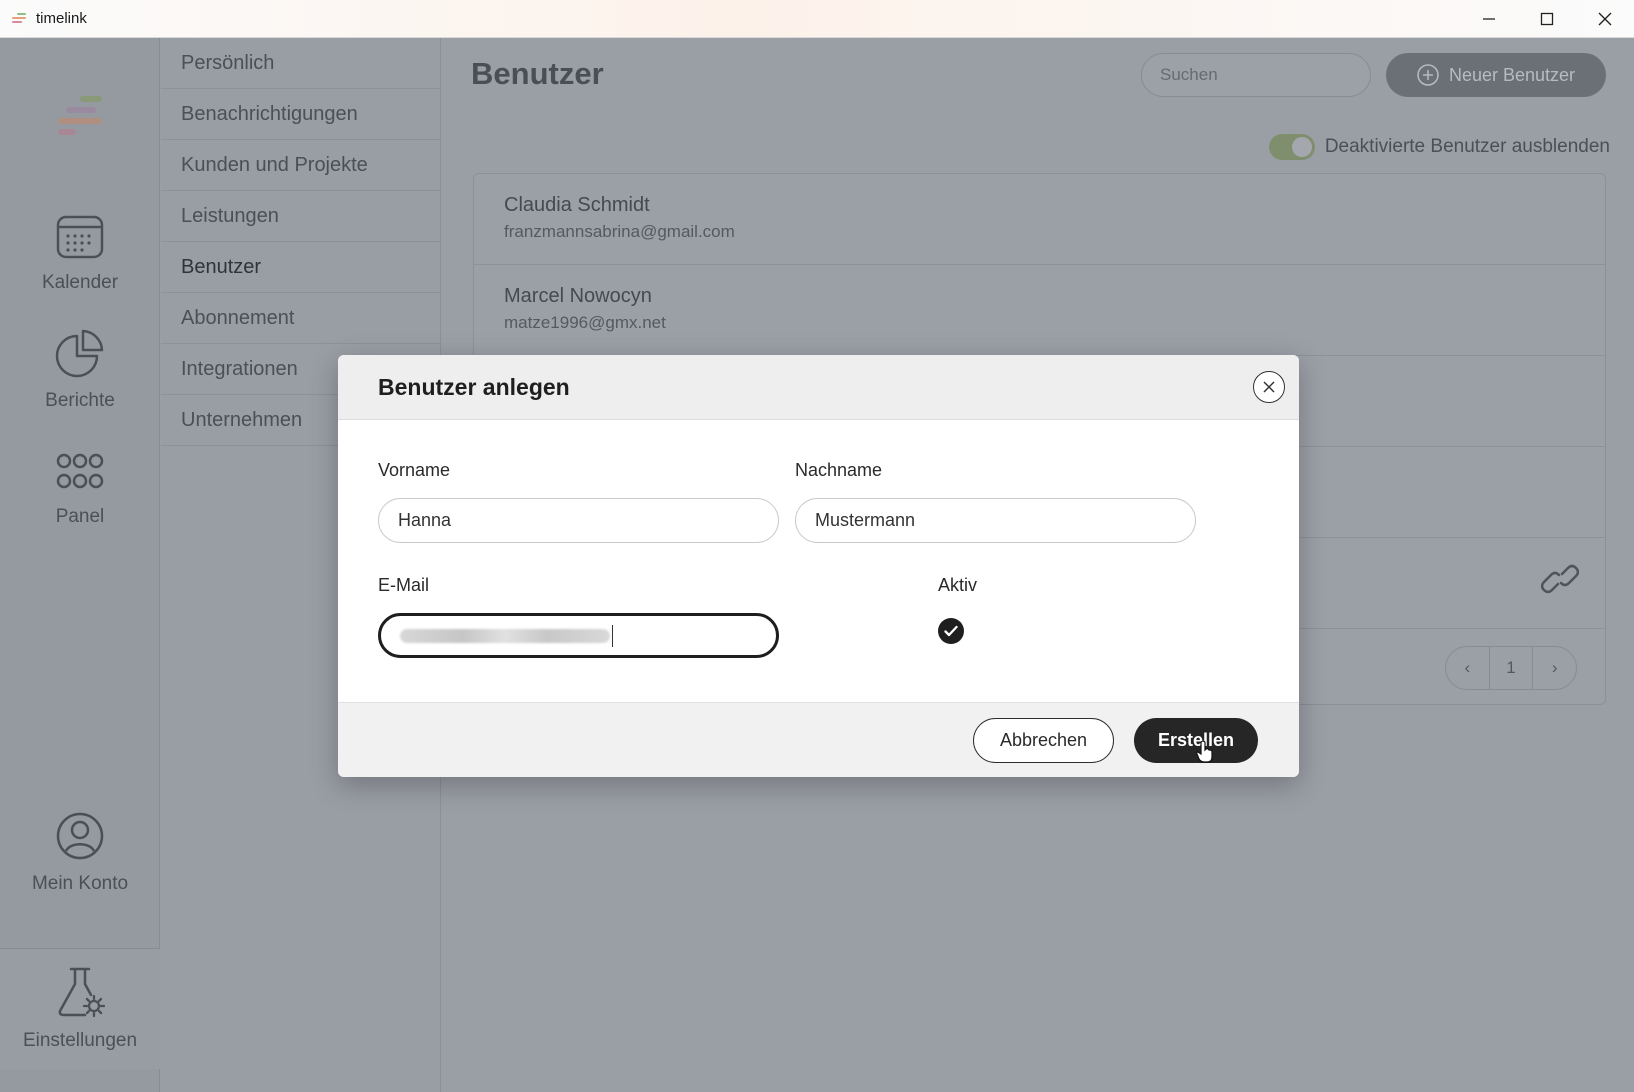 This screenshot has width=1634, height=1092. What do you see at coordinates (80, 471) in the screenshot?
I see `grid-dots-icon` at bounding box center [80, 471].